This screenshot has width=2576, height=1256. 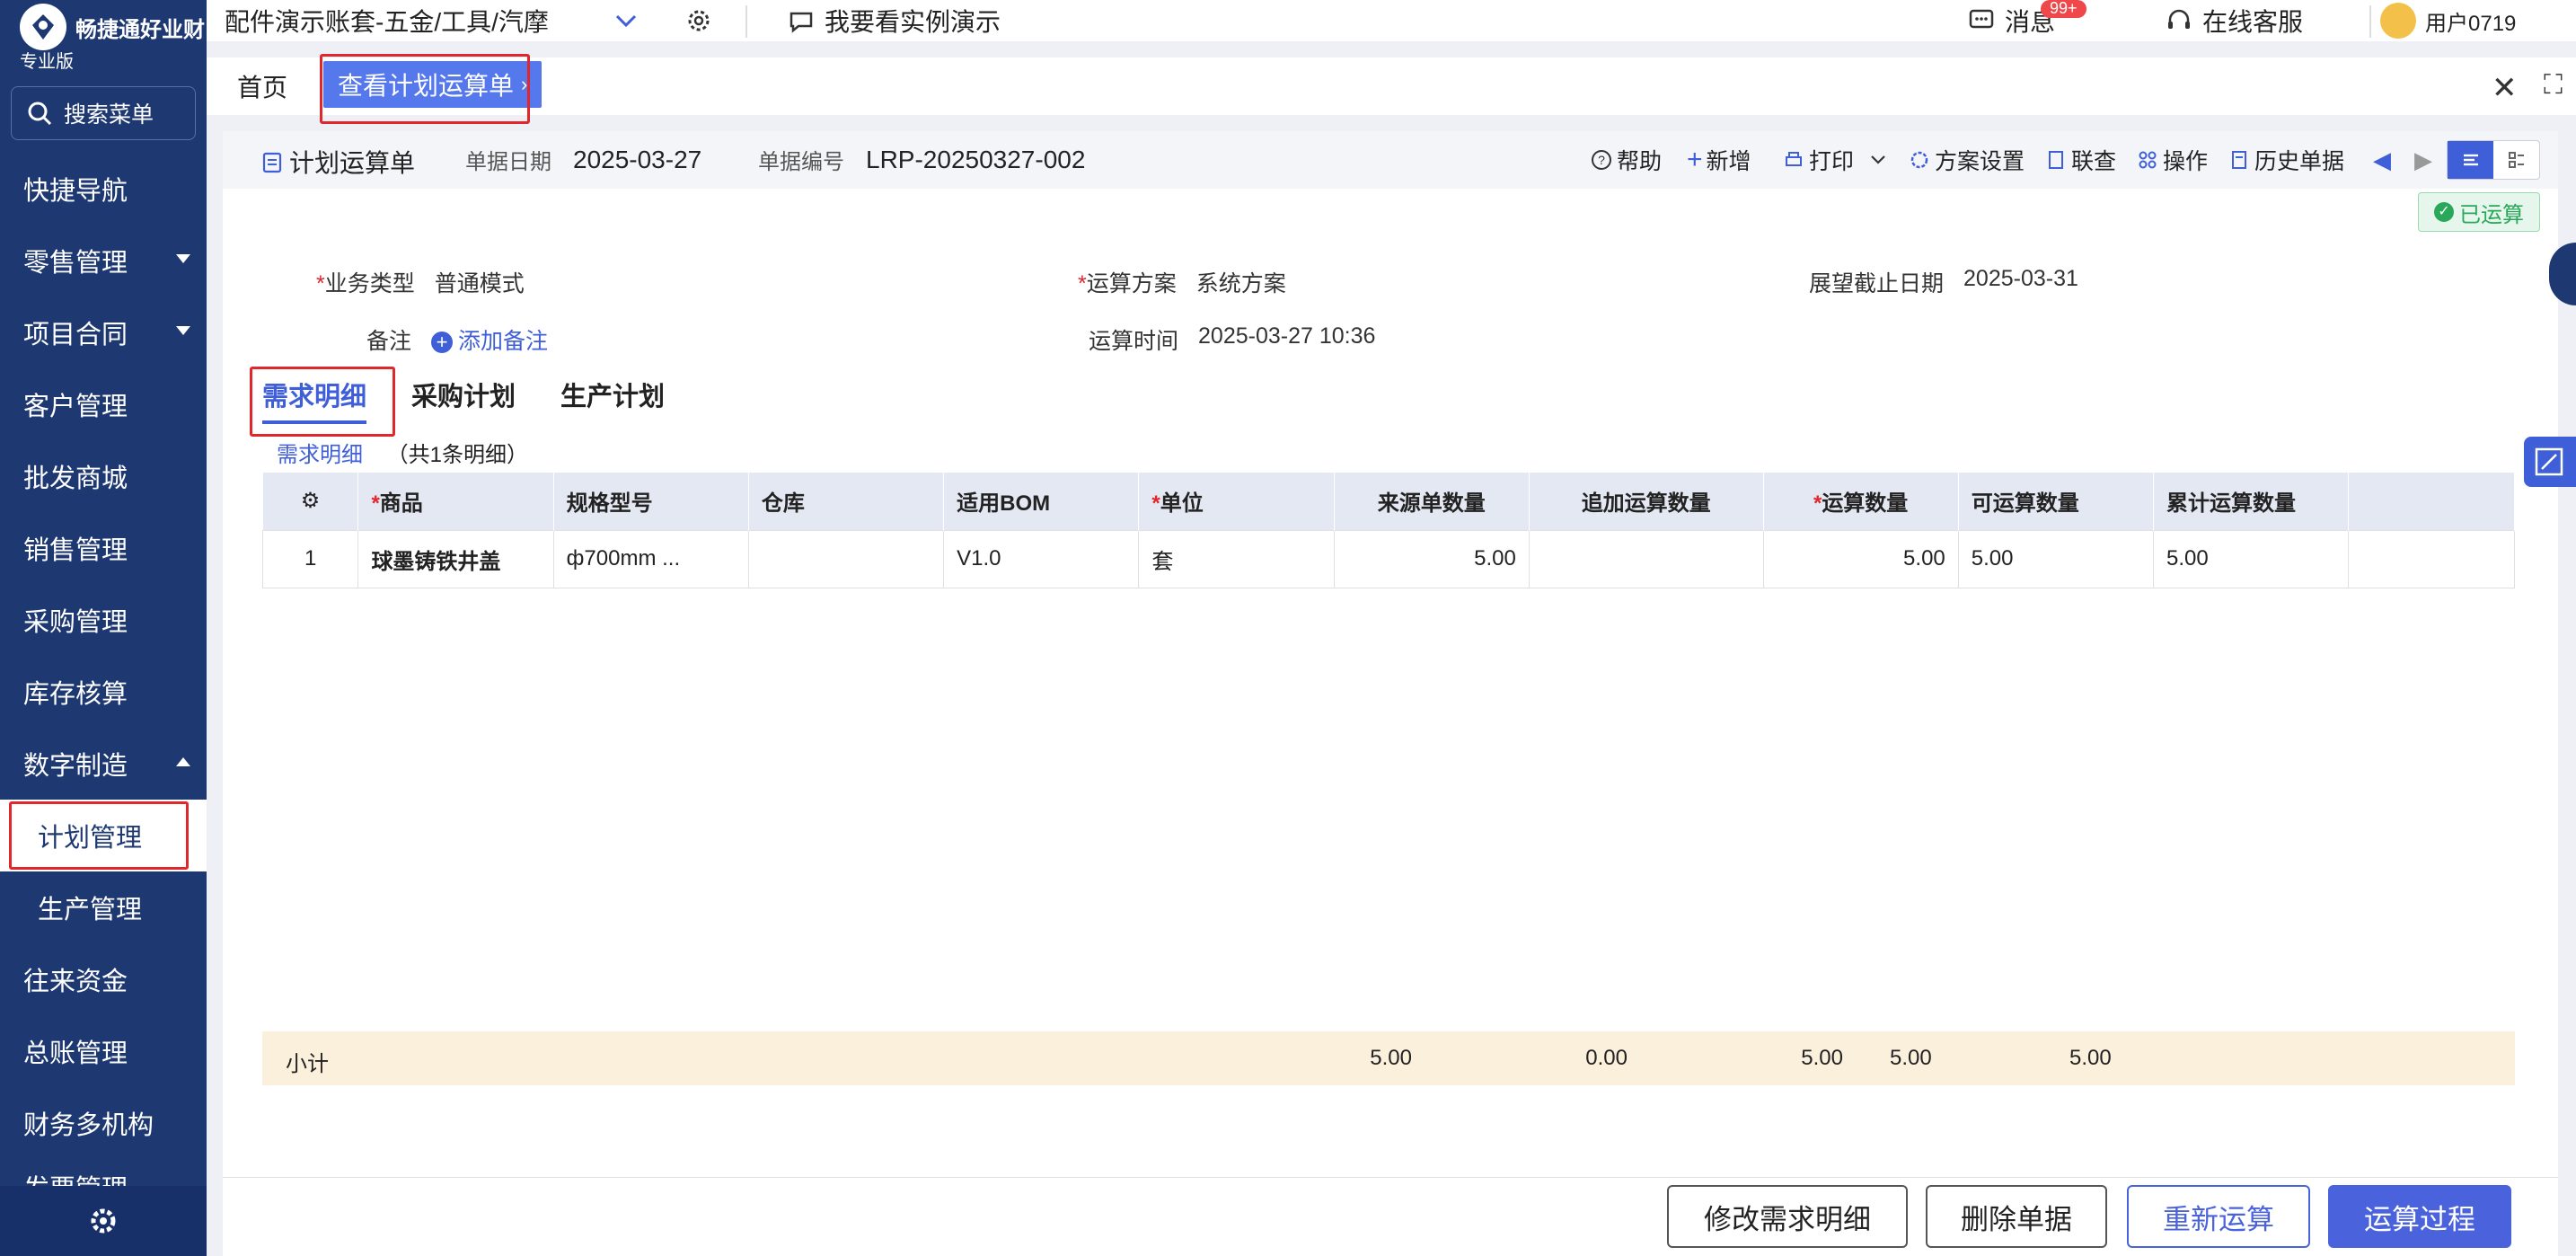 What do you see at coordinates (2419, 1216) in the screenshot?
I see `calc-process-button: 运算过程` at bounding box center [2419, 1216].